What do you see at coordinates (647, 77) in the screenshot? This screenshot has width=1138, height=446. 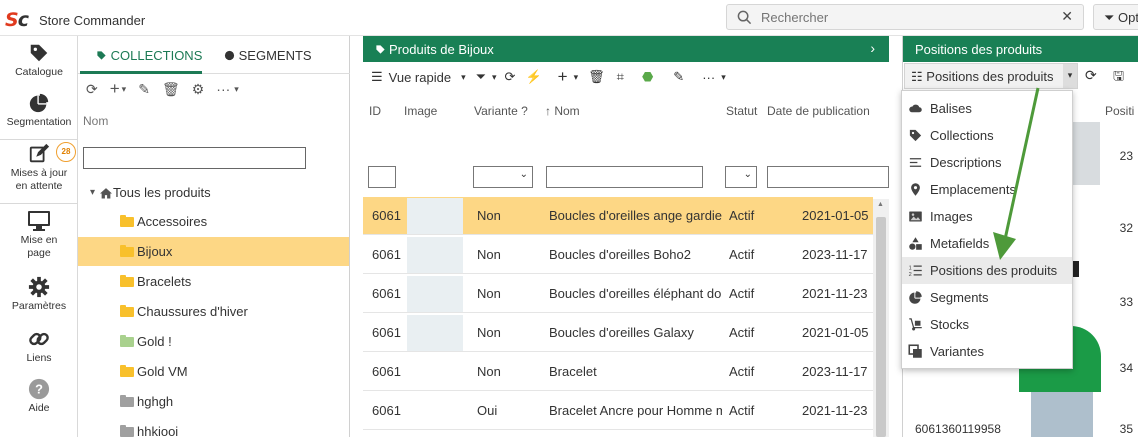 I see `shopify-export-icon: ⬣` at bounding box center [647, 77].